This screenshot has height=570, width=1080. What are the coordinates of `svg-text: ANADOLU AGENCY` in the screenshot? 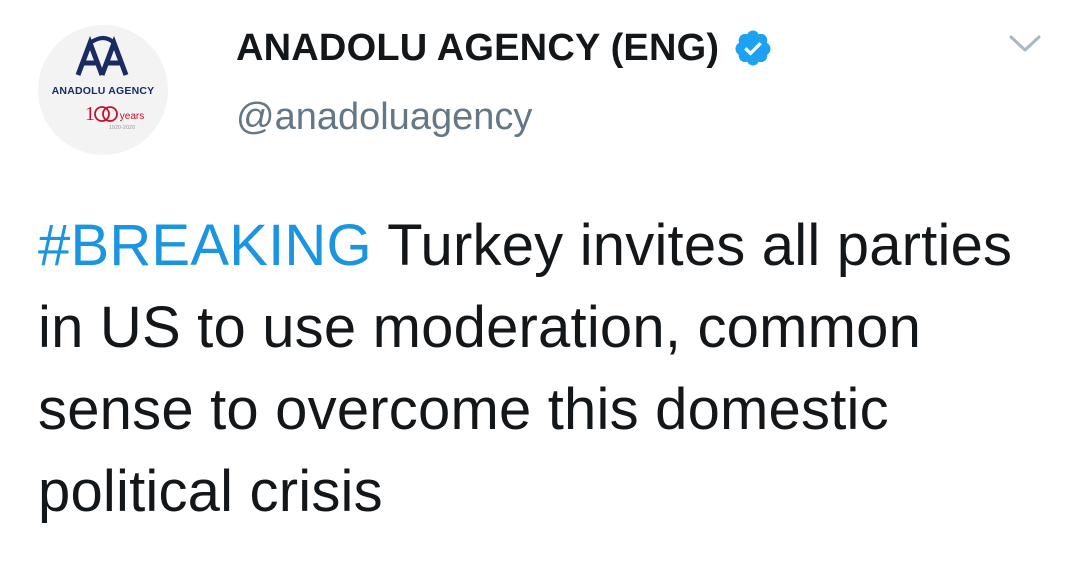 It's located at (103, 91).